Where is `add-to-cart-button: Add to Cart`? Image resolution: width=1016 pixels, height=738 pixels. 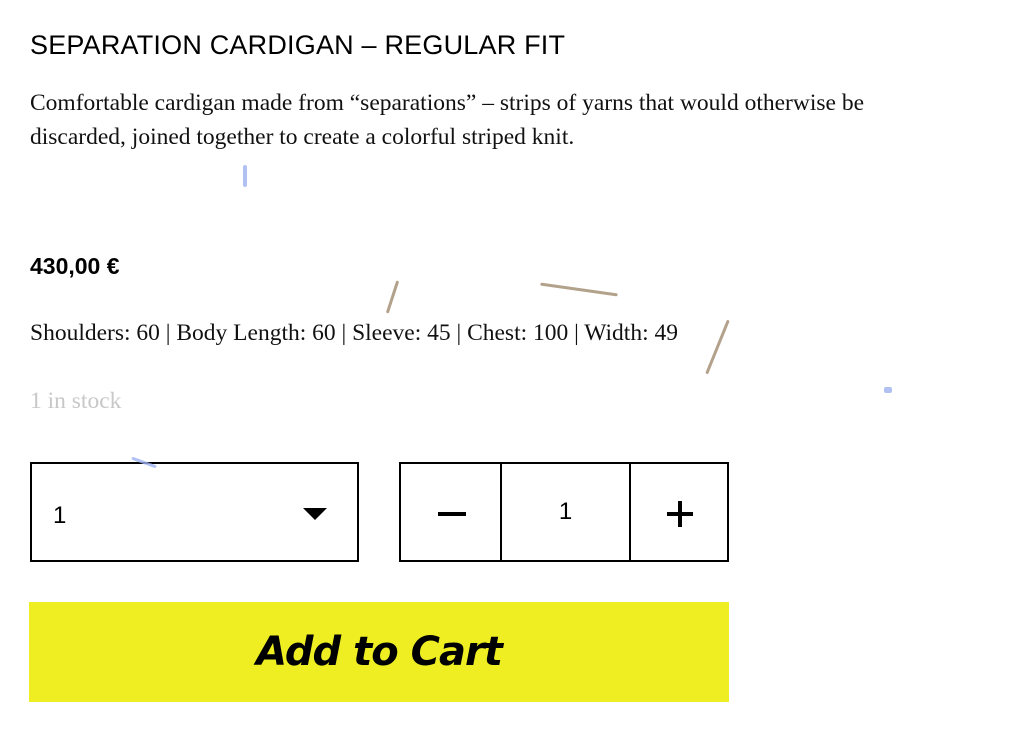
add-to-cart-button: Add to Cart is located at coordinates (379, 652).